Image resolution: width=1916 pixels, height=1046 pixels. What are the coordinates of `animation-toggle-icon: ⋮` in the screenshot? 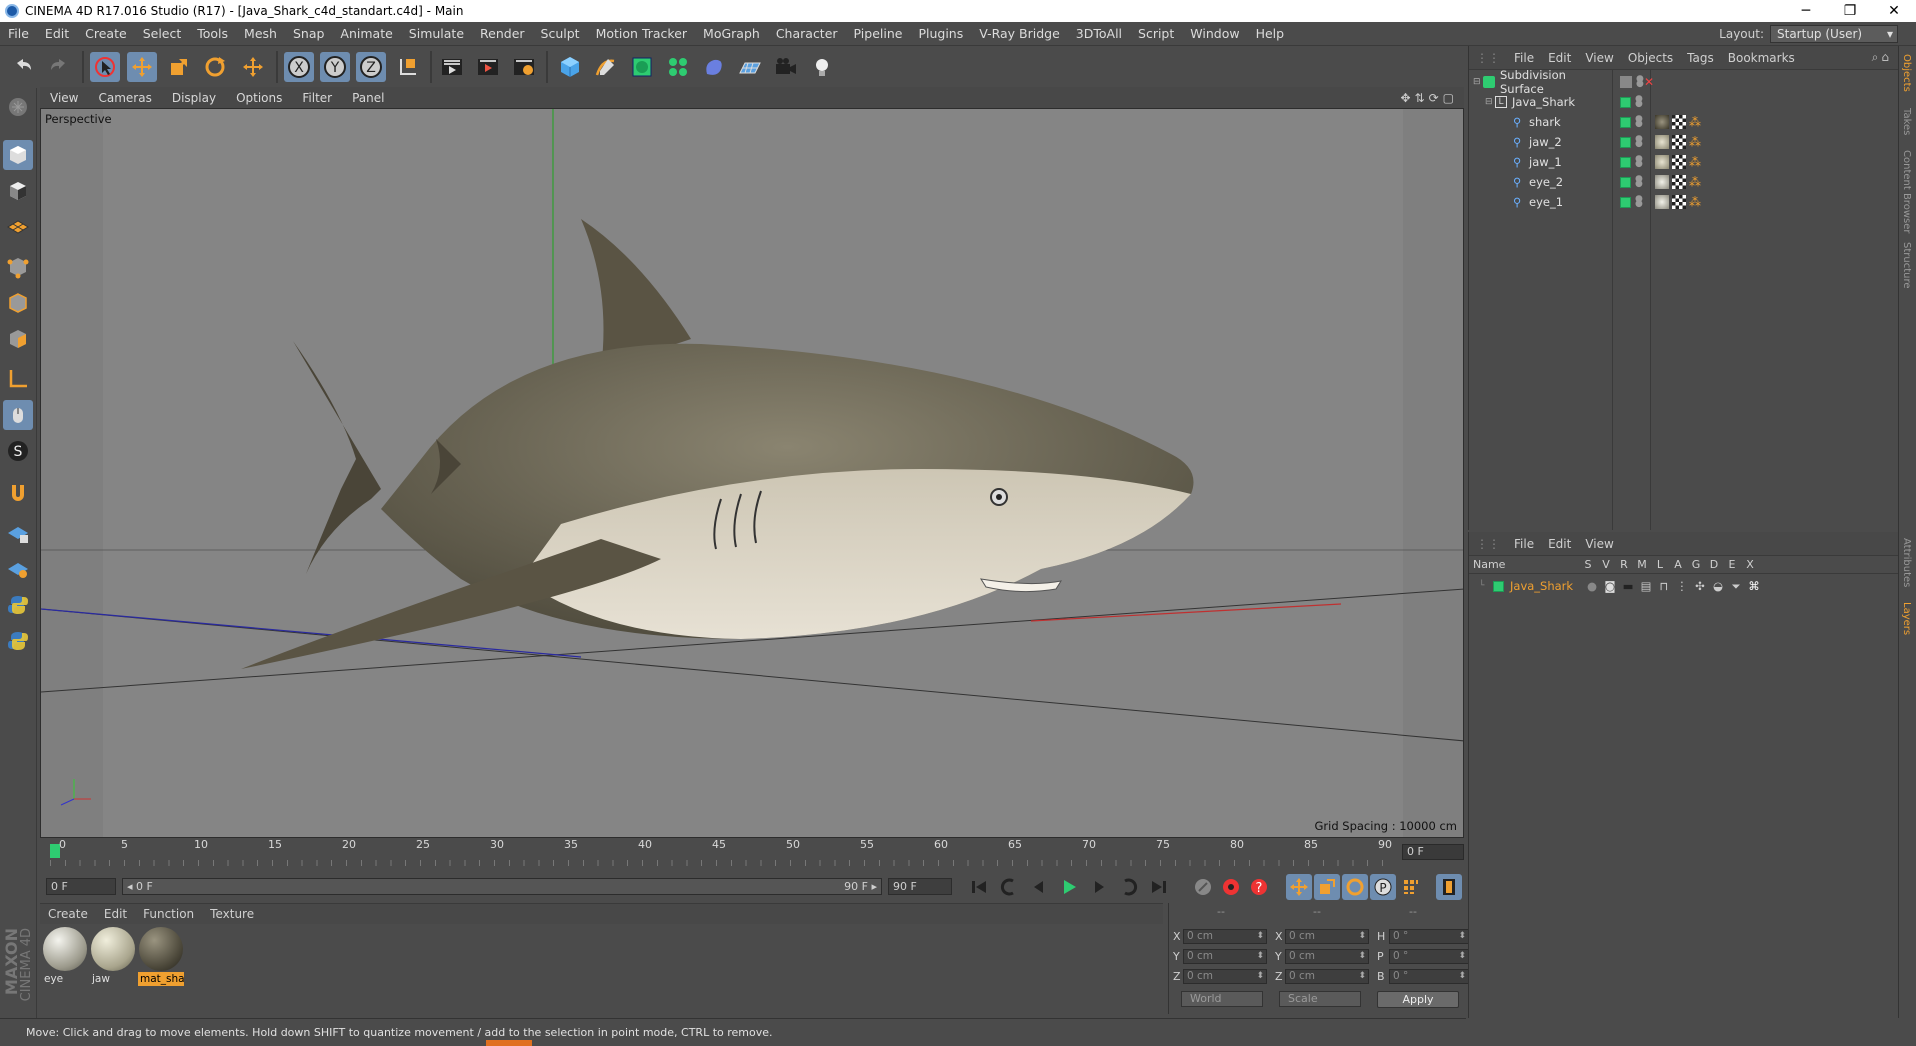 It's located at (1682, 586).